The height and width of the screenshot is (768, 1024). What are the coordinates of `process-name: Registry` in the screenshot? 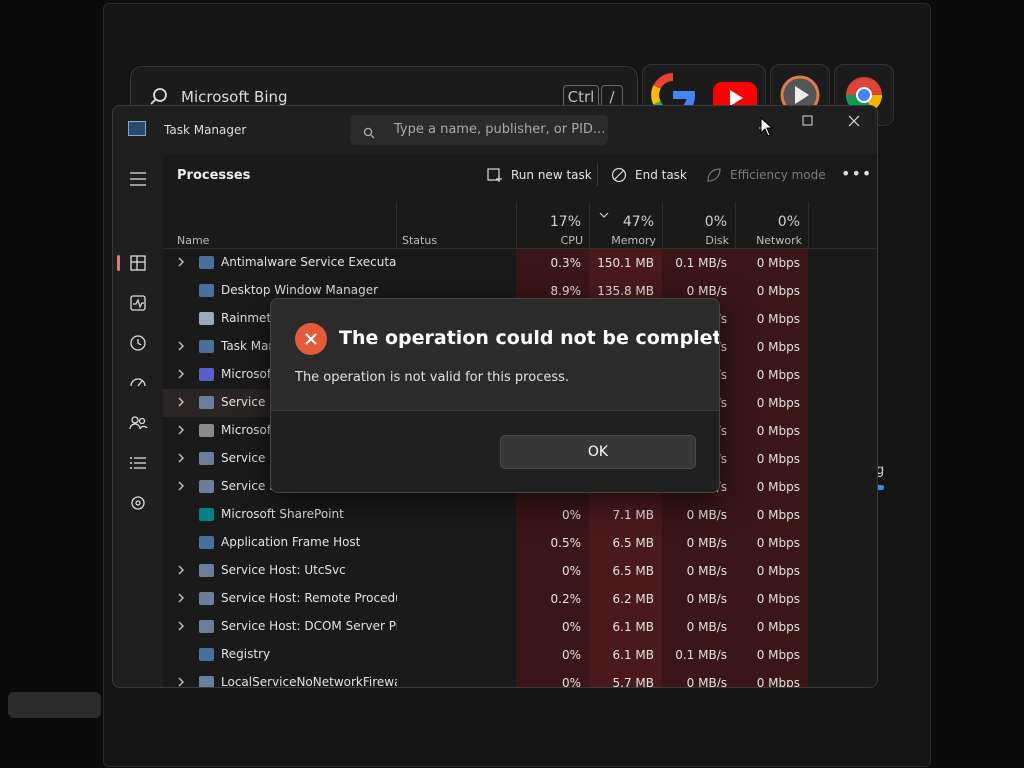 It's located at (246, 654).